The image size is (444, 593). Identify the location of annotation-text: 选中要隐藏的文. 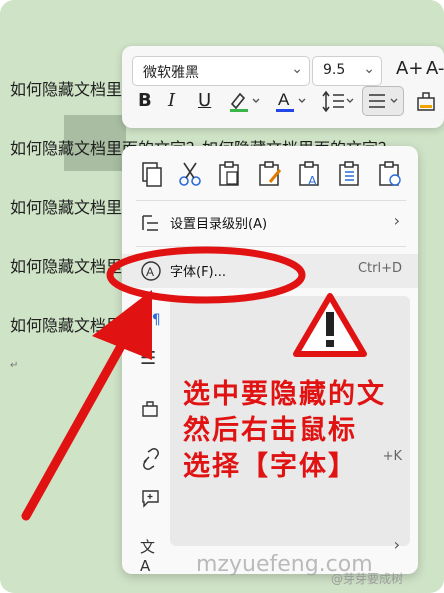
(284, 394).